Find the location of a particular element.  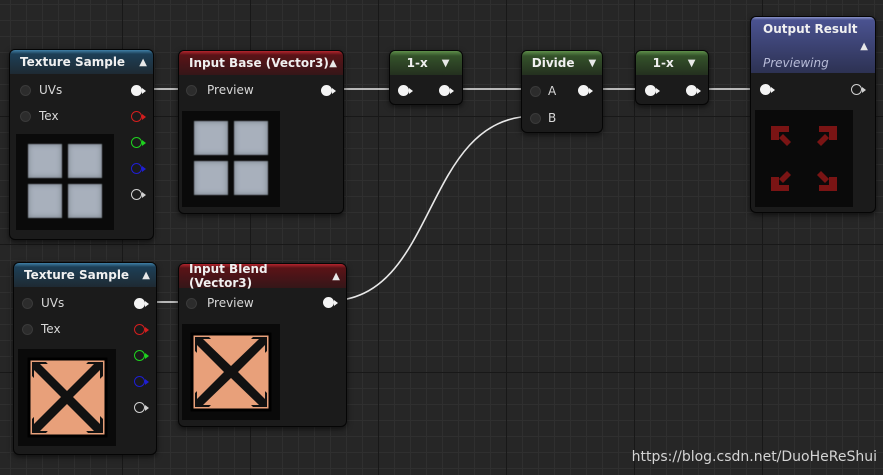

texture-sample-node-top: Texture Sample ▲ UVs Tex is located at coordinates (81, 144).